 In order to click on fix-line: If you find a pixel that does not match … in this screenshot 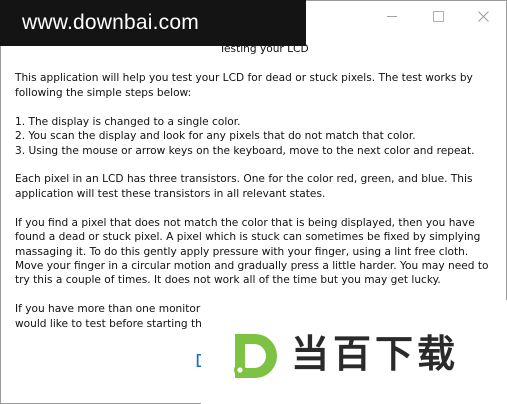, I will do `click(245, 222)`.